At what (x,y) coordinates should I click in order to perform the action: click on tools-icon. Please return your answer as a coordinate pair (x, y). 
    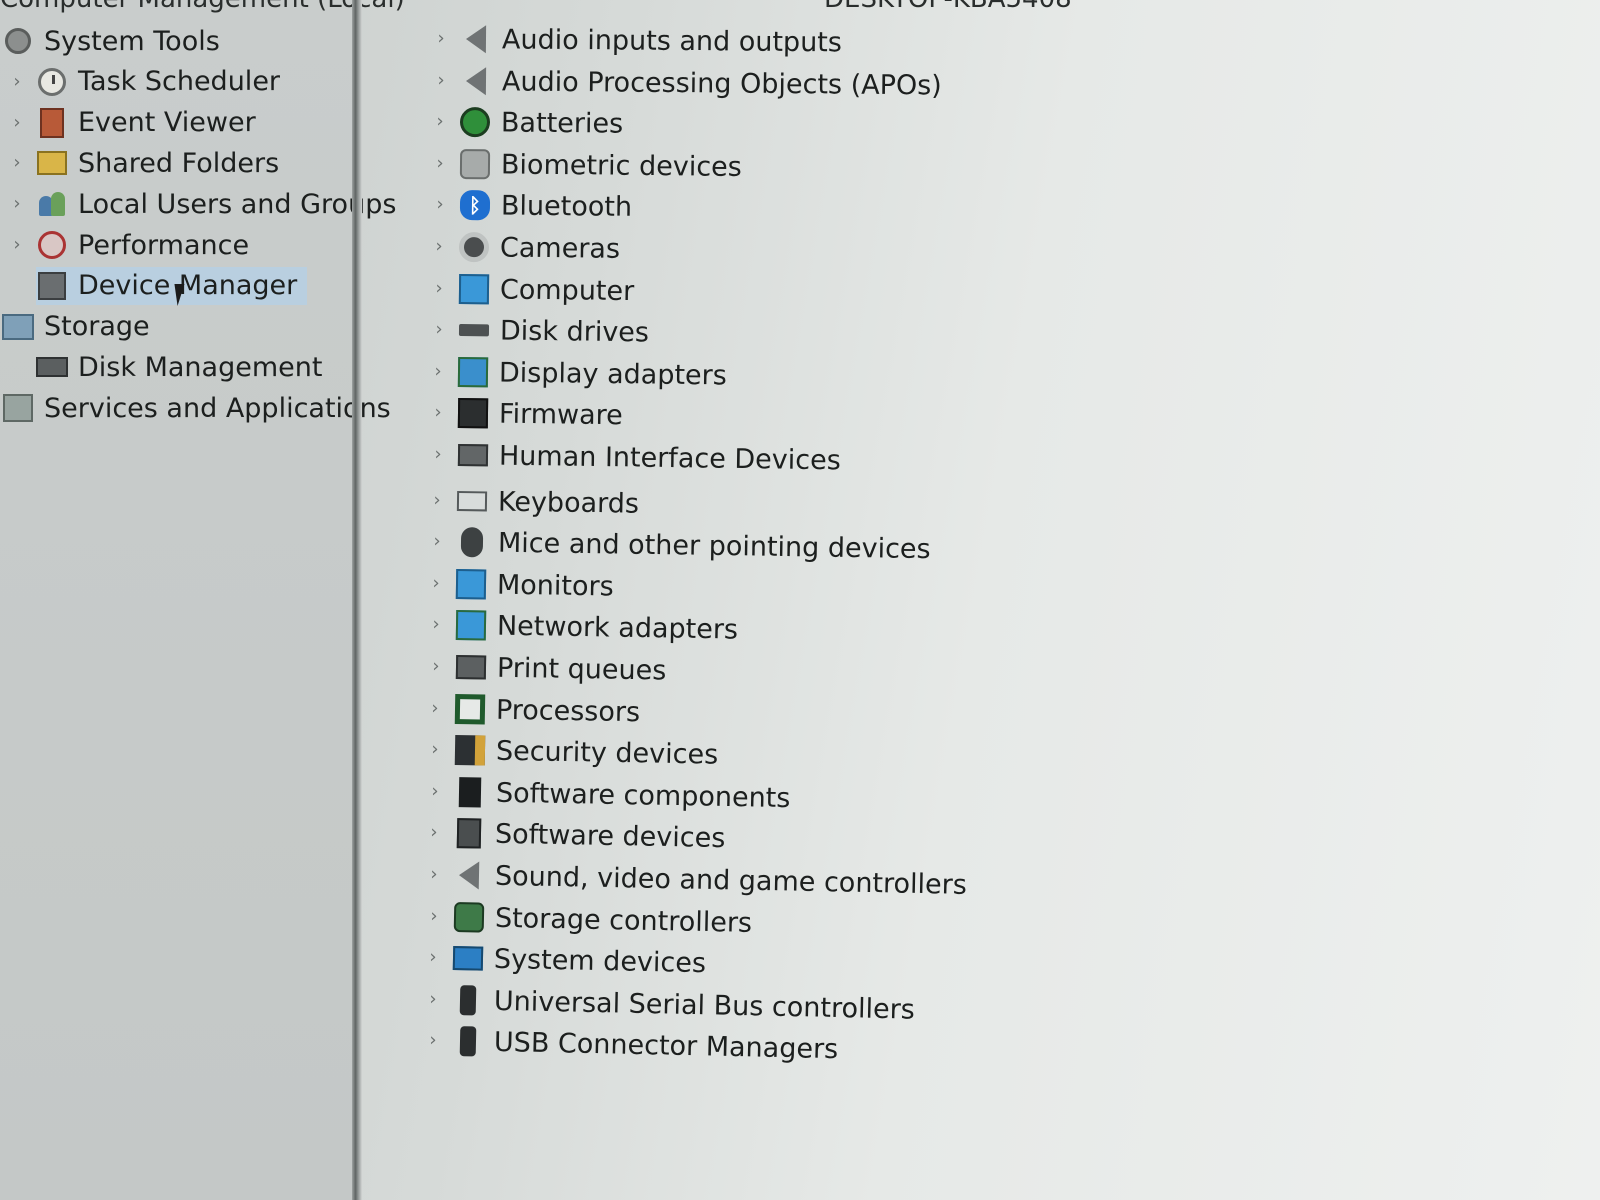
    Looking at the image, I should click on (18, 41).